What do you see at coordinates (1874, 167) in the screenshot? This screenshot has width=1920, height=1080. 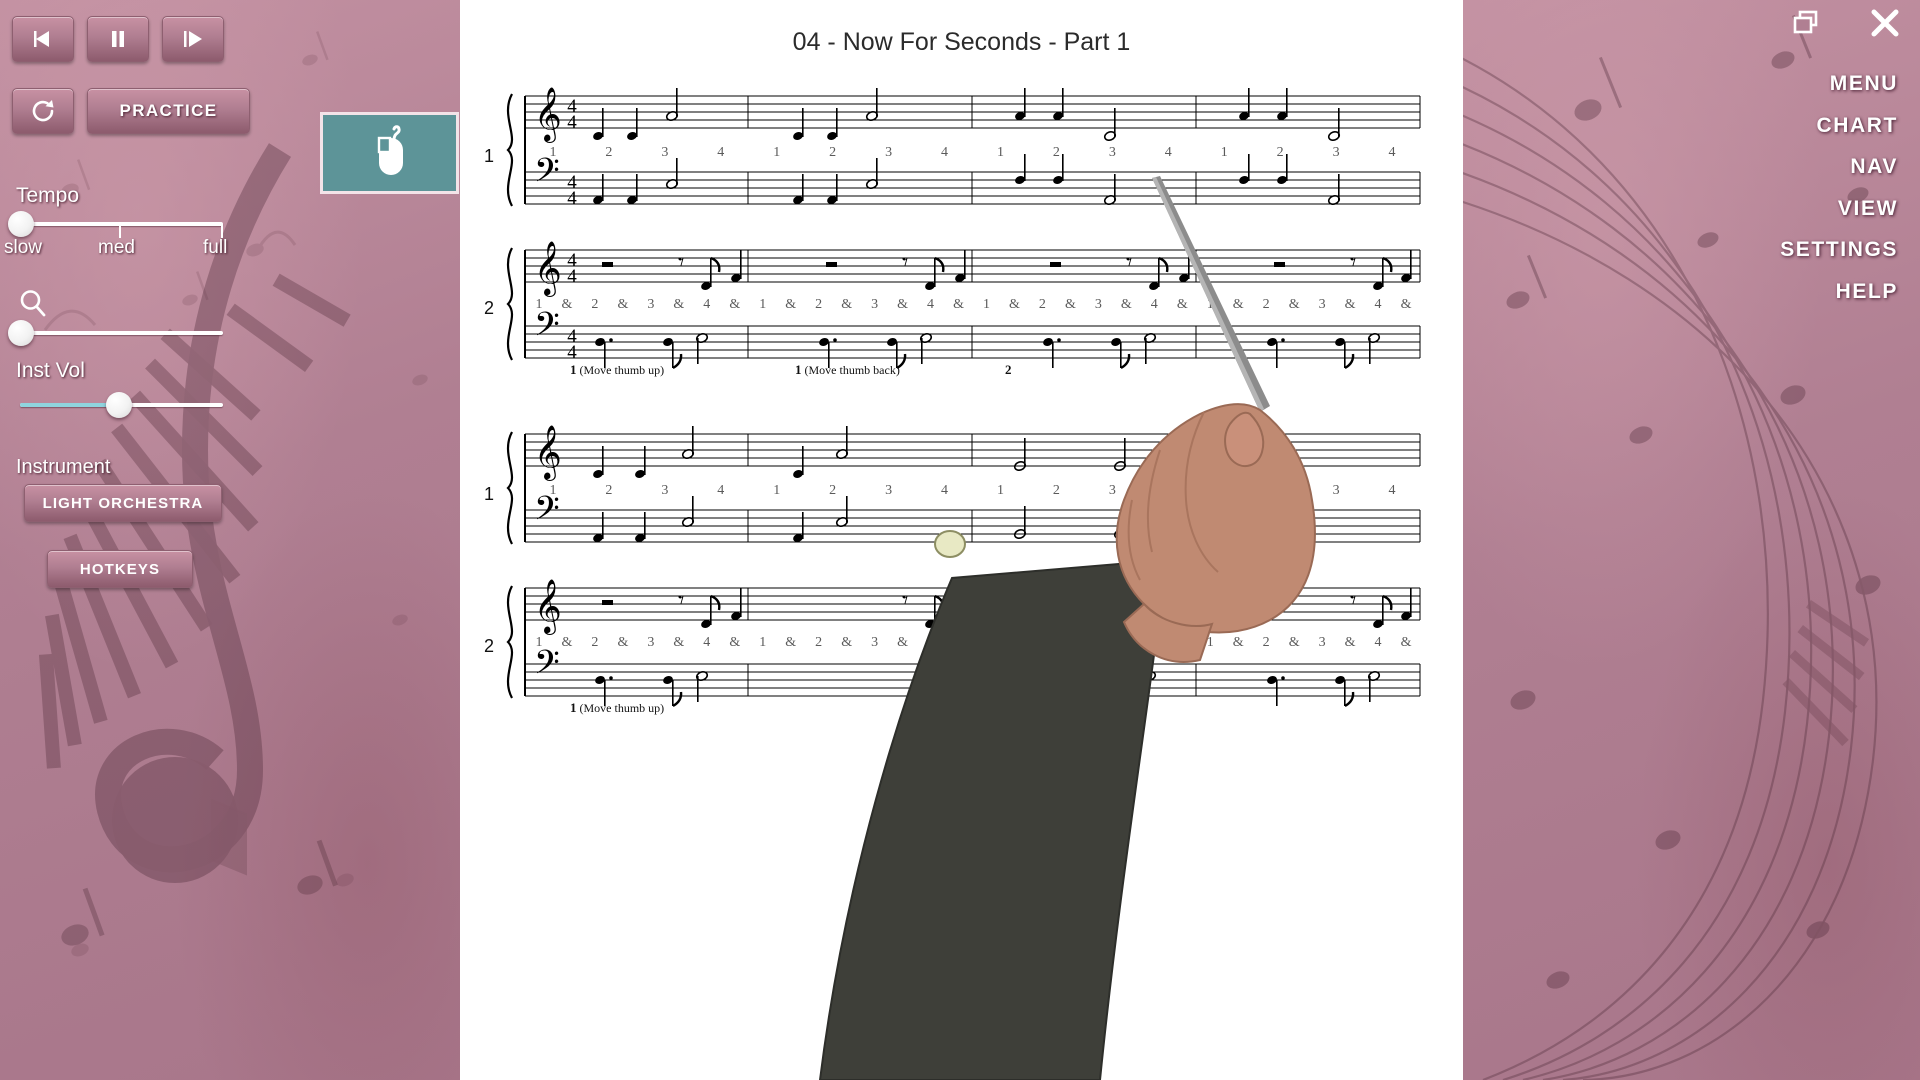 I see `menu-item-nav: NAV` at bounding box center [1874, 167].